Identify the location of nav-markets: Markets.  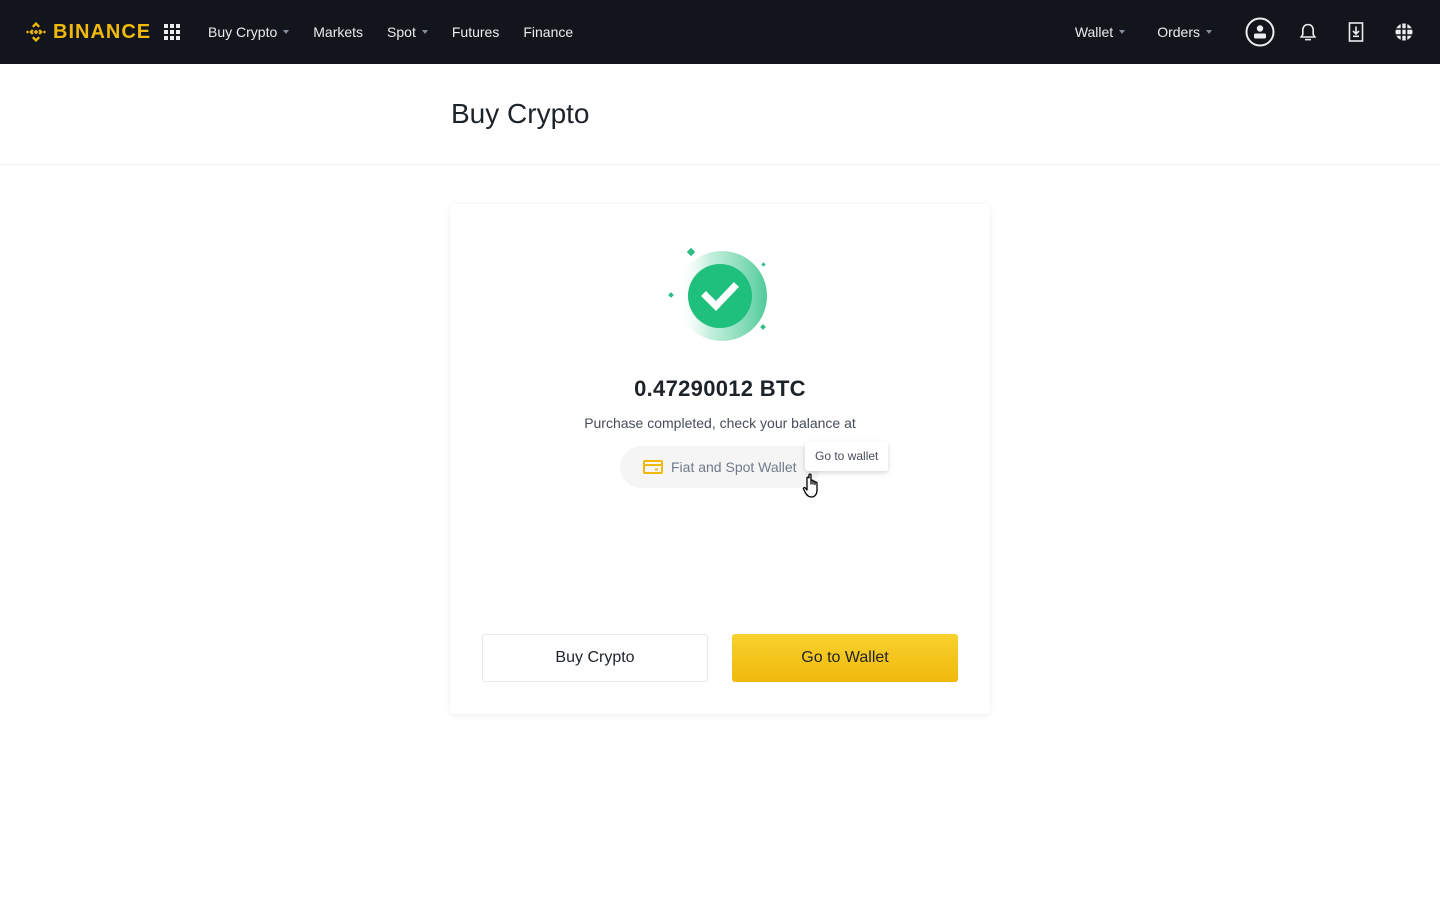
(338, 32).